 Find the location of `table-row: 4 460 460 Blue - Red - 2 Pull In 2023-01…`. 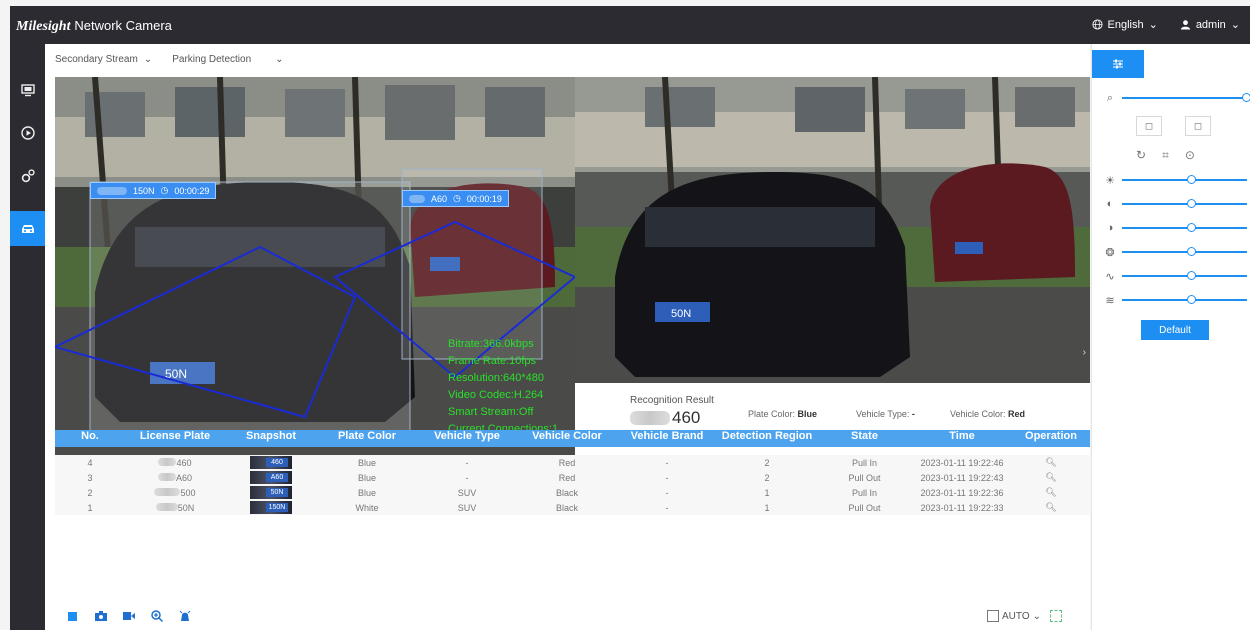

table-row: 4 460 460 Blue - Red - 2 Pull In 2023-01… is located at coordinates (572, 462).